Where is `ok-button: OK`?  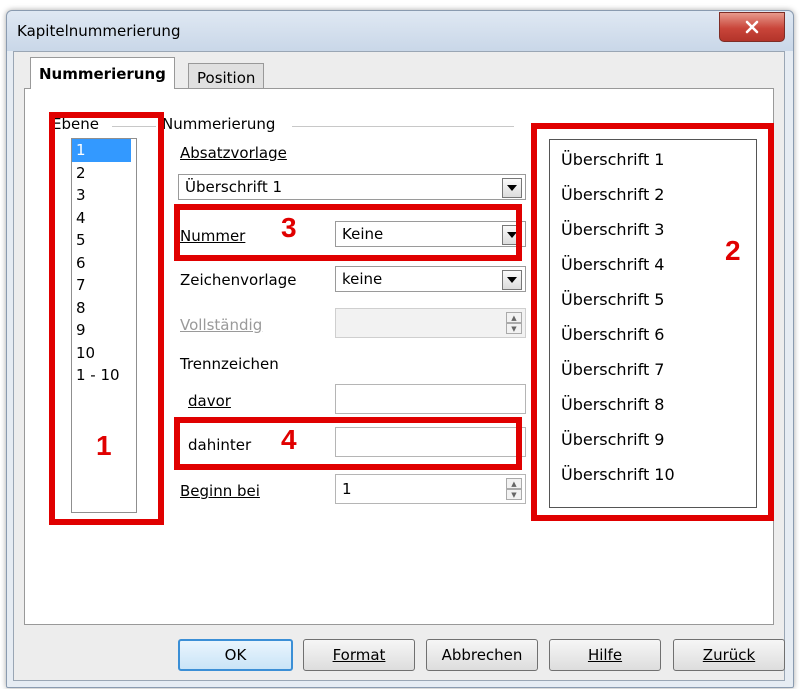 ok-button: OK is located at coordinates (235, 655).